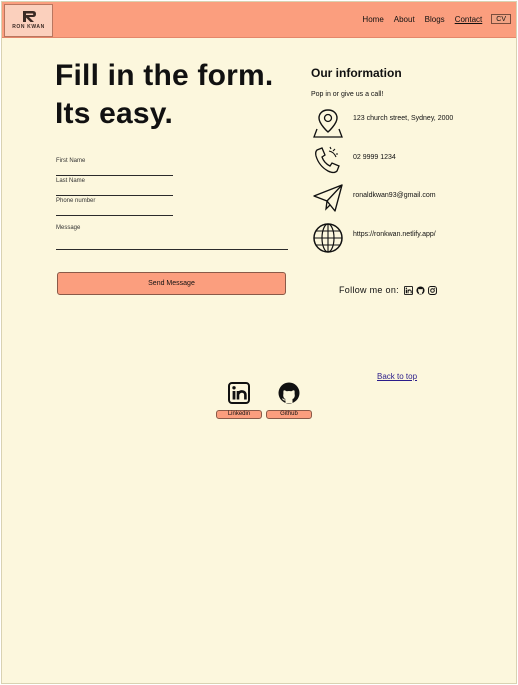 Image resolution: width=518 pixels, height=685 pixels. What do you see at coordinates (71, 161) in the screenshot?
I see `first-name-label: First Name` at bounding box center [71, 161].